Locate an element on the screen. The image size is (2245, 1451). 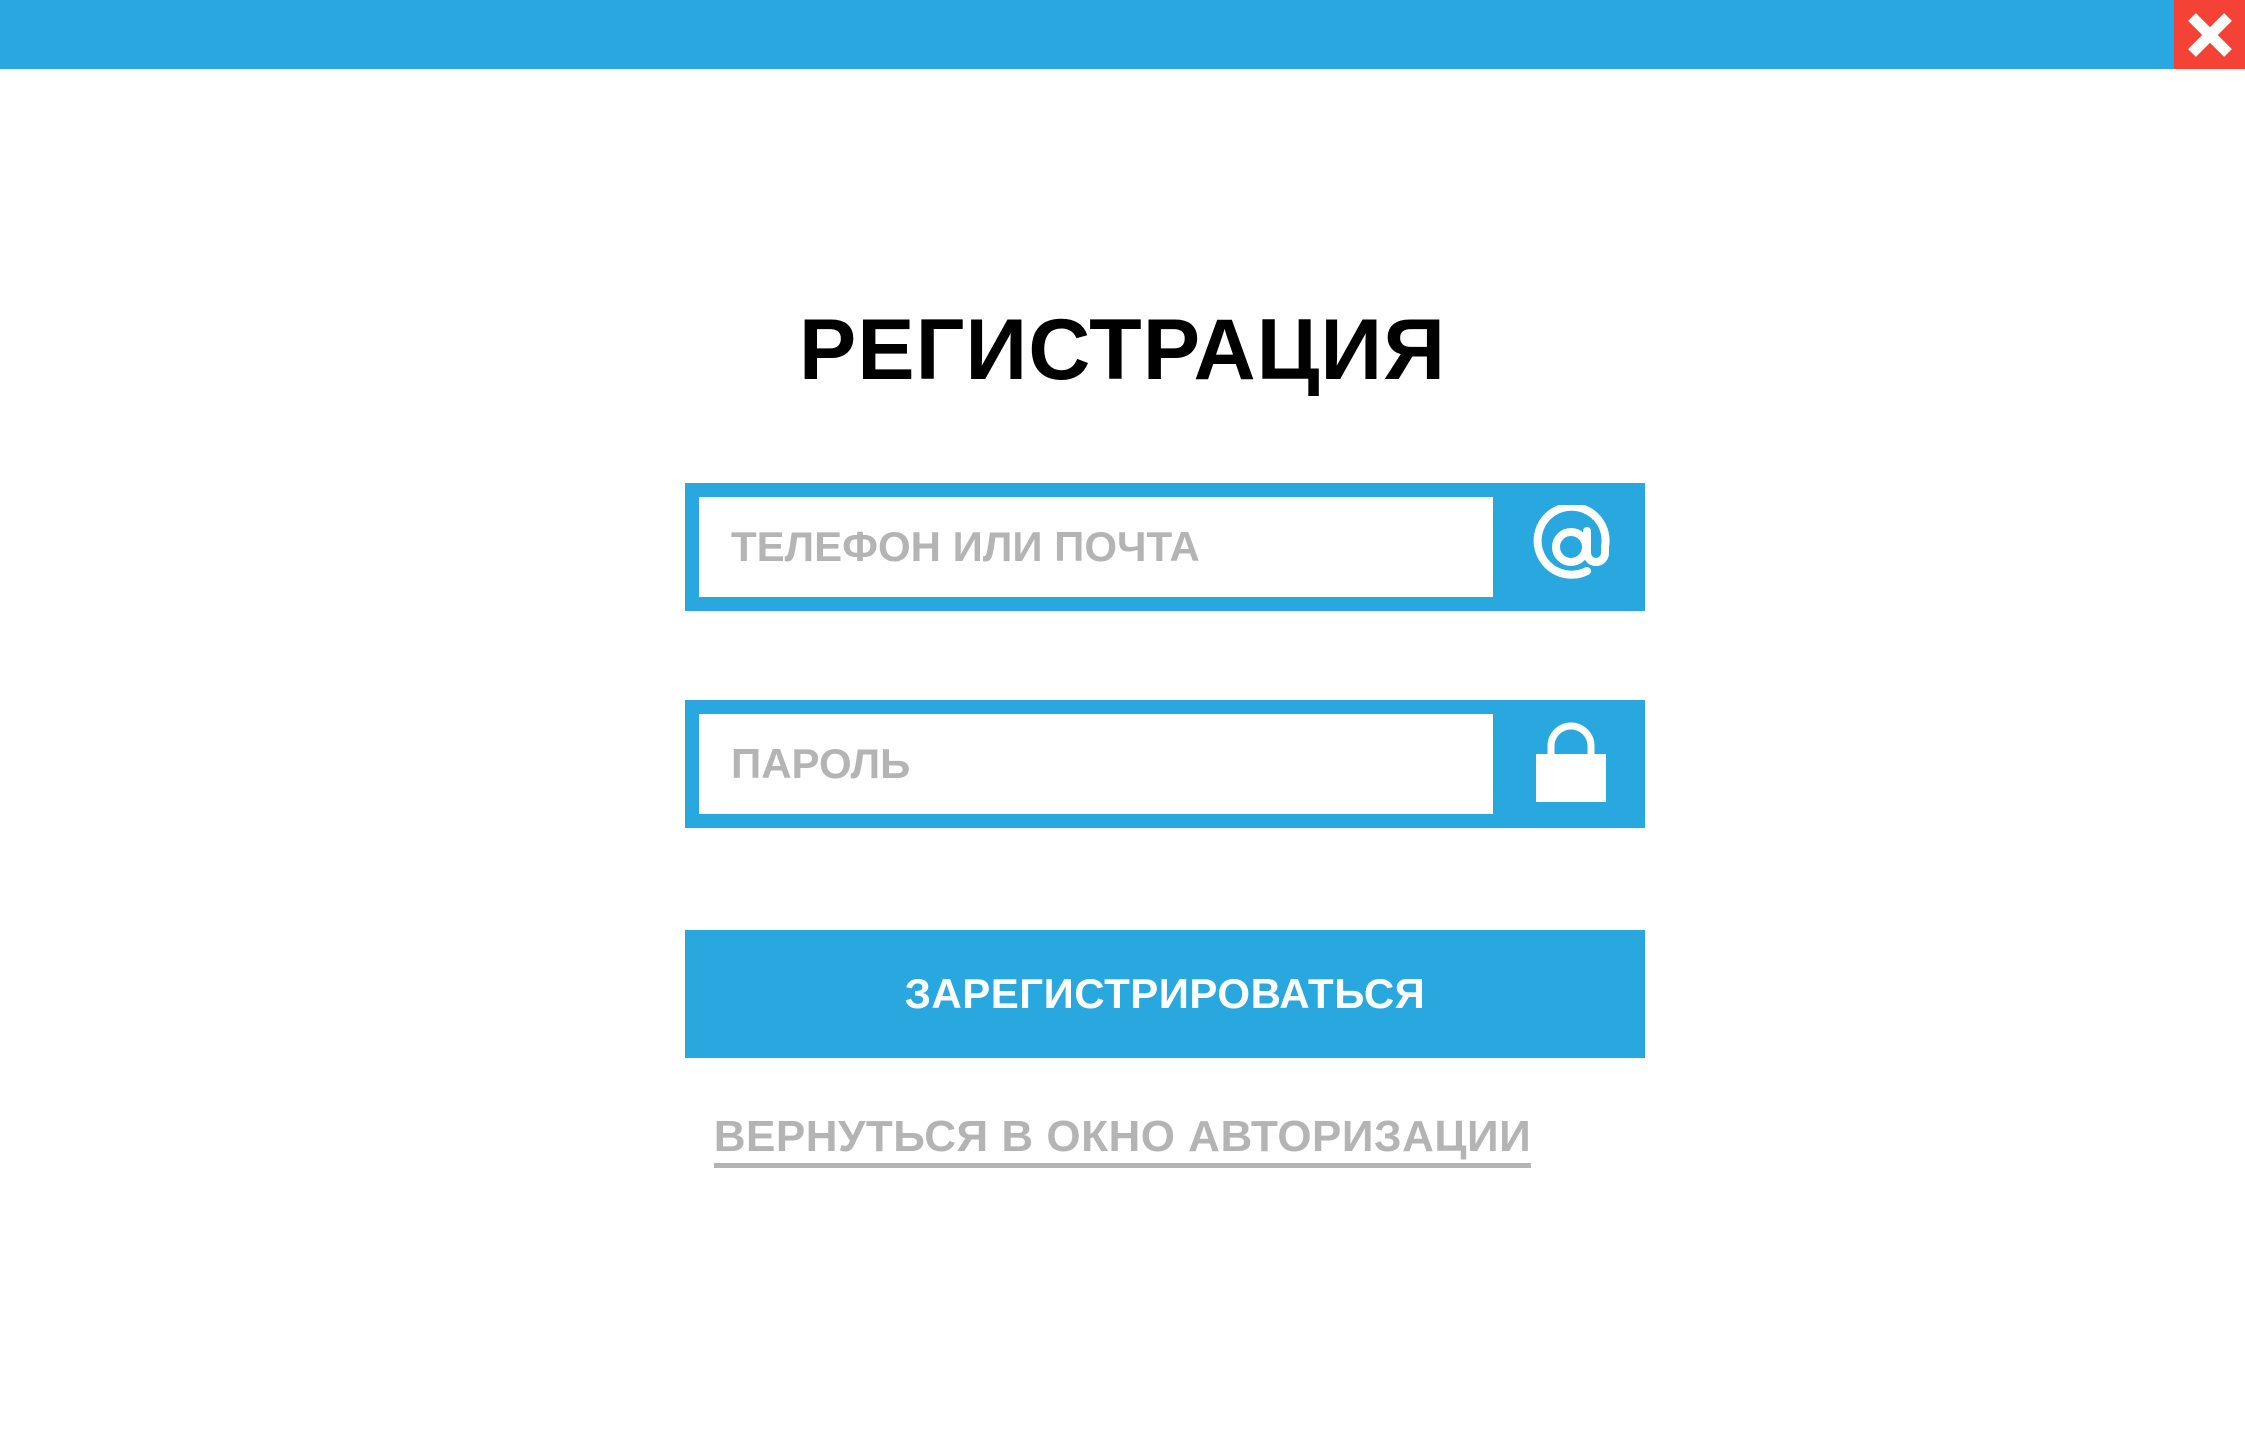
at-sign-icon is located at coordinates (1571, 547).